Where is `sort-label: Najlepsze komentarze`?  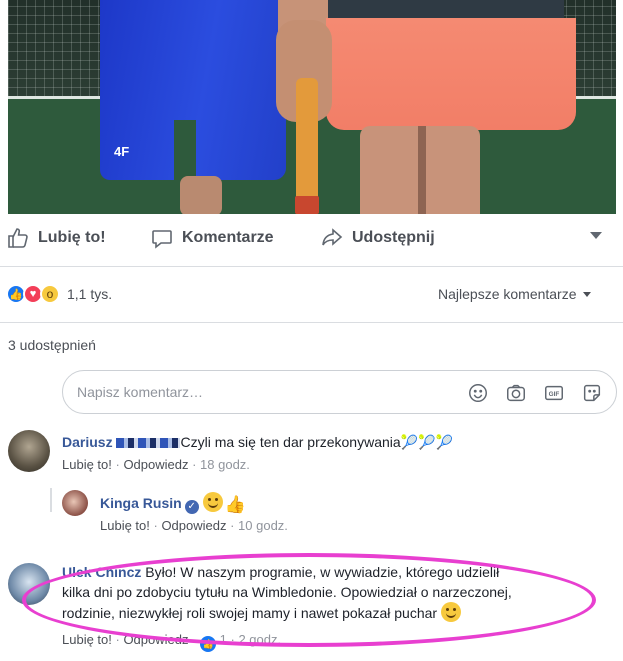 sort-label: Najlepsze komentarze is located at coordinates (507, 294).